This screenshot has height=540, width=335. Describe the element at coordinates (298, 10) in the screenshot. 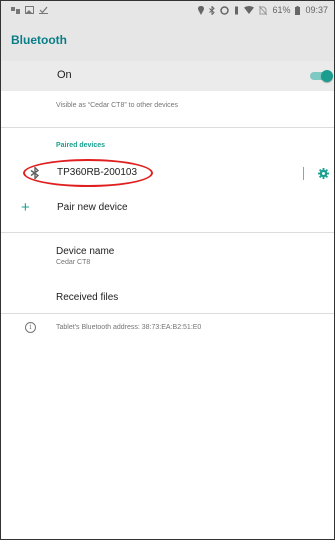

I see `battery-icon` at that location.